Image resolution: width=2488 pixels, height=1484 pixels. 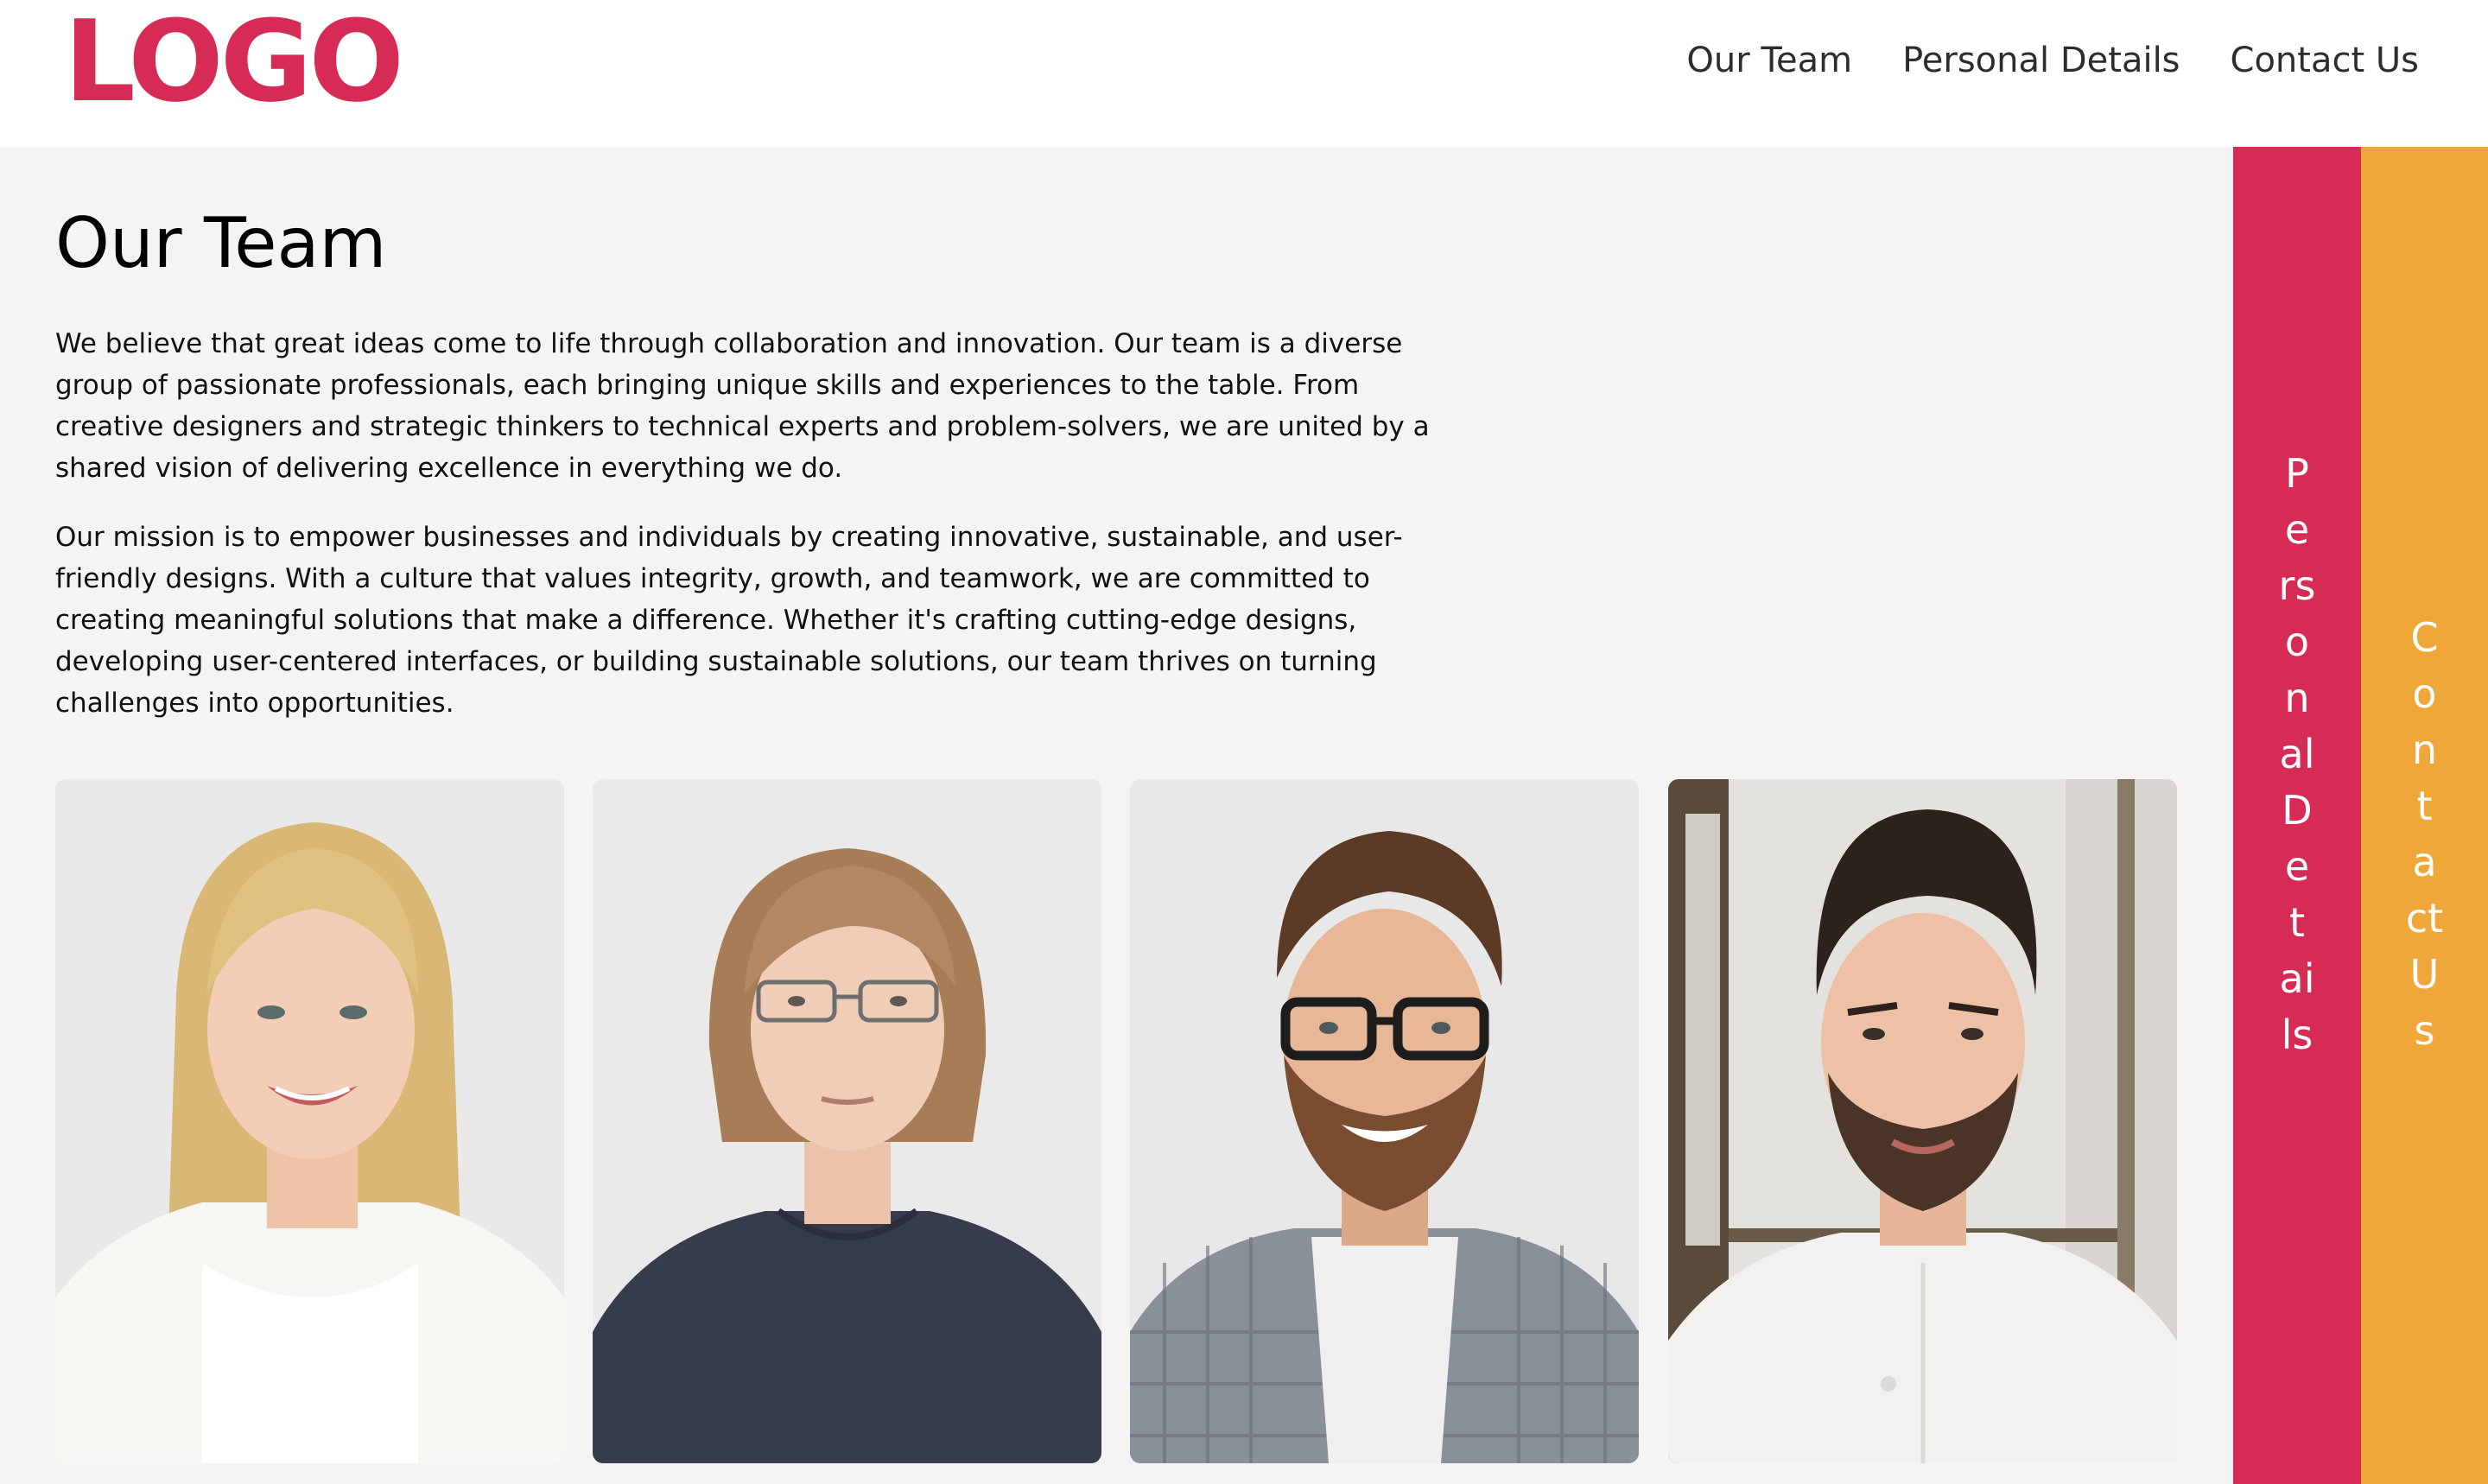 What do you see at coordinates (234, 61) in the screenshot?
I see `logo: LOGO` at bounding box center [234, 61].